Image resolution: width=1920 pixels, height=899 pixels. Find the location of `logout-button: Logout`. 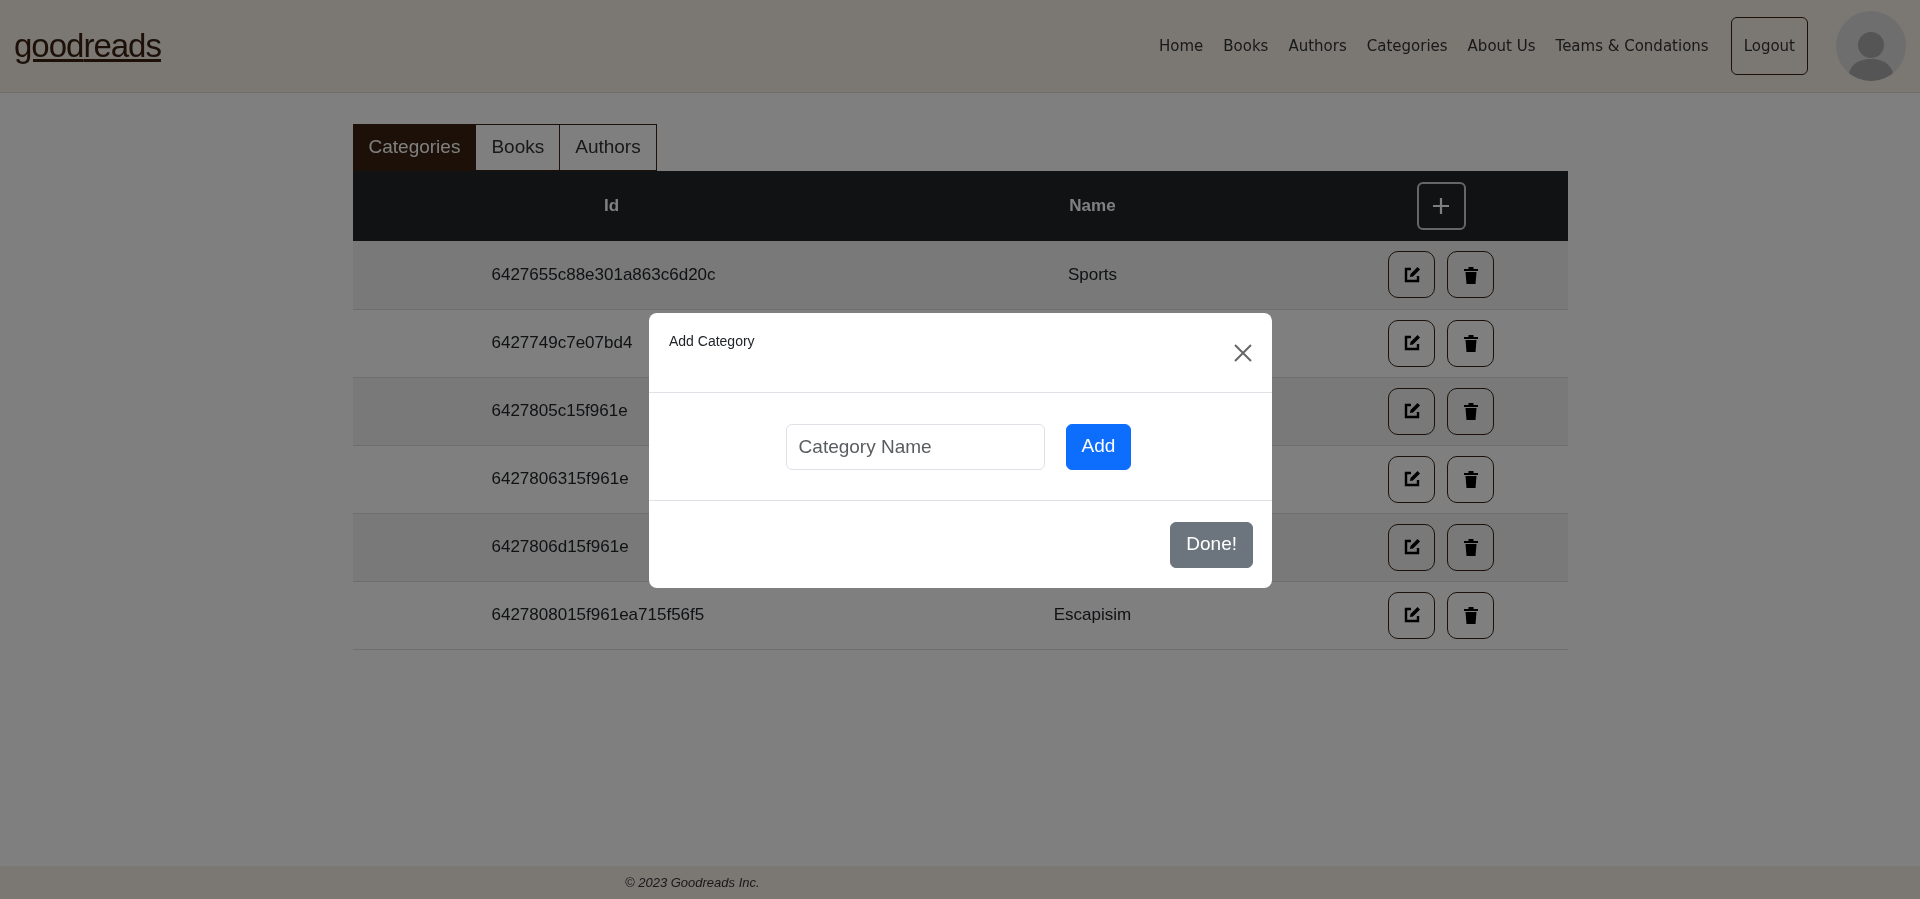

logout-button: Logout is located at coordinates (1769, 46).